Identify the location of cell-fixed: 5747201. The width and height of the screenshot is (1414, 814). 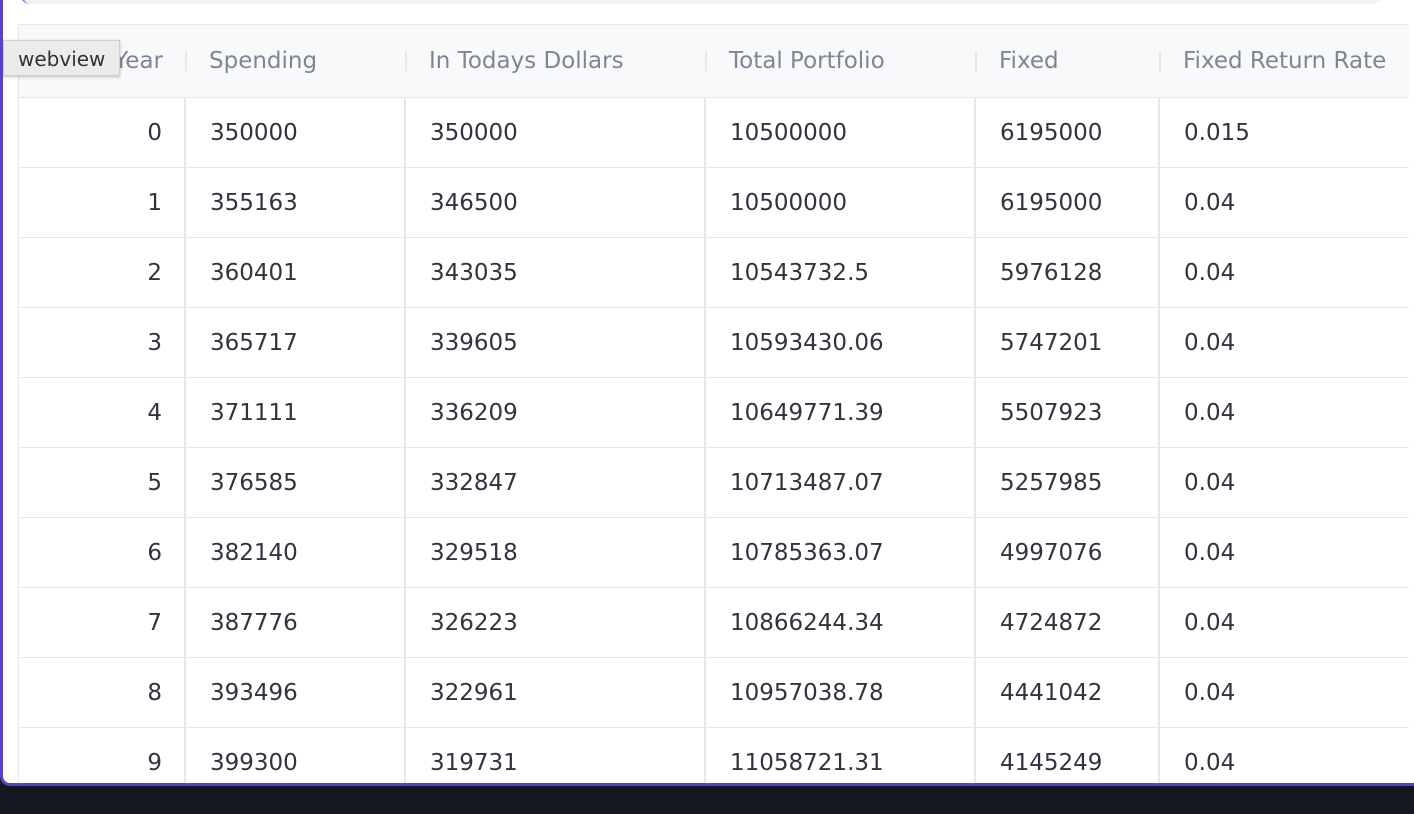
(1066, 342).